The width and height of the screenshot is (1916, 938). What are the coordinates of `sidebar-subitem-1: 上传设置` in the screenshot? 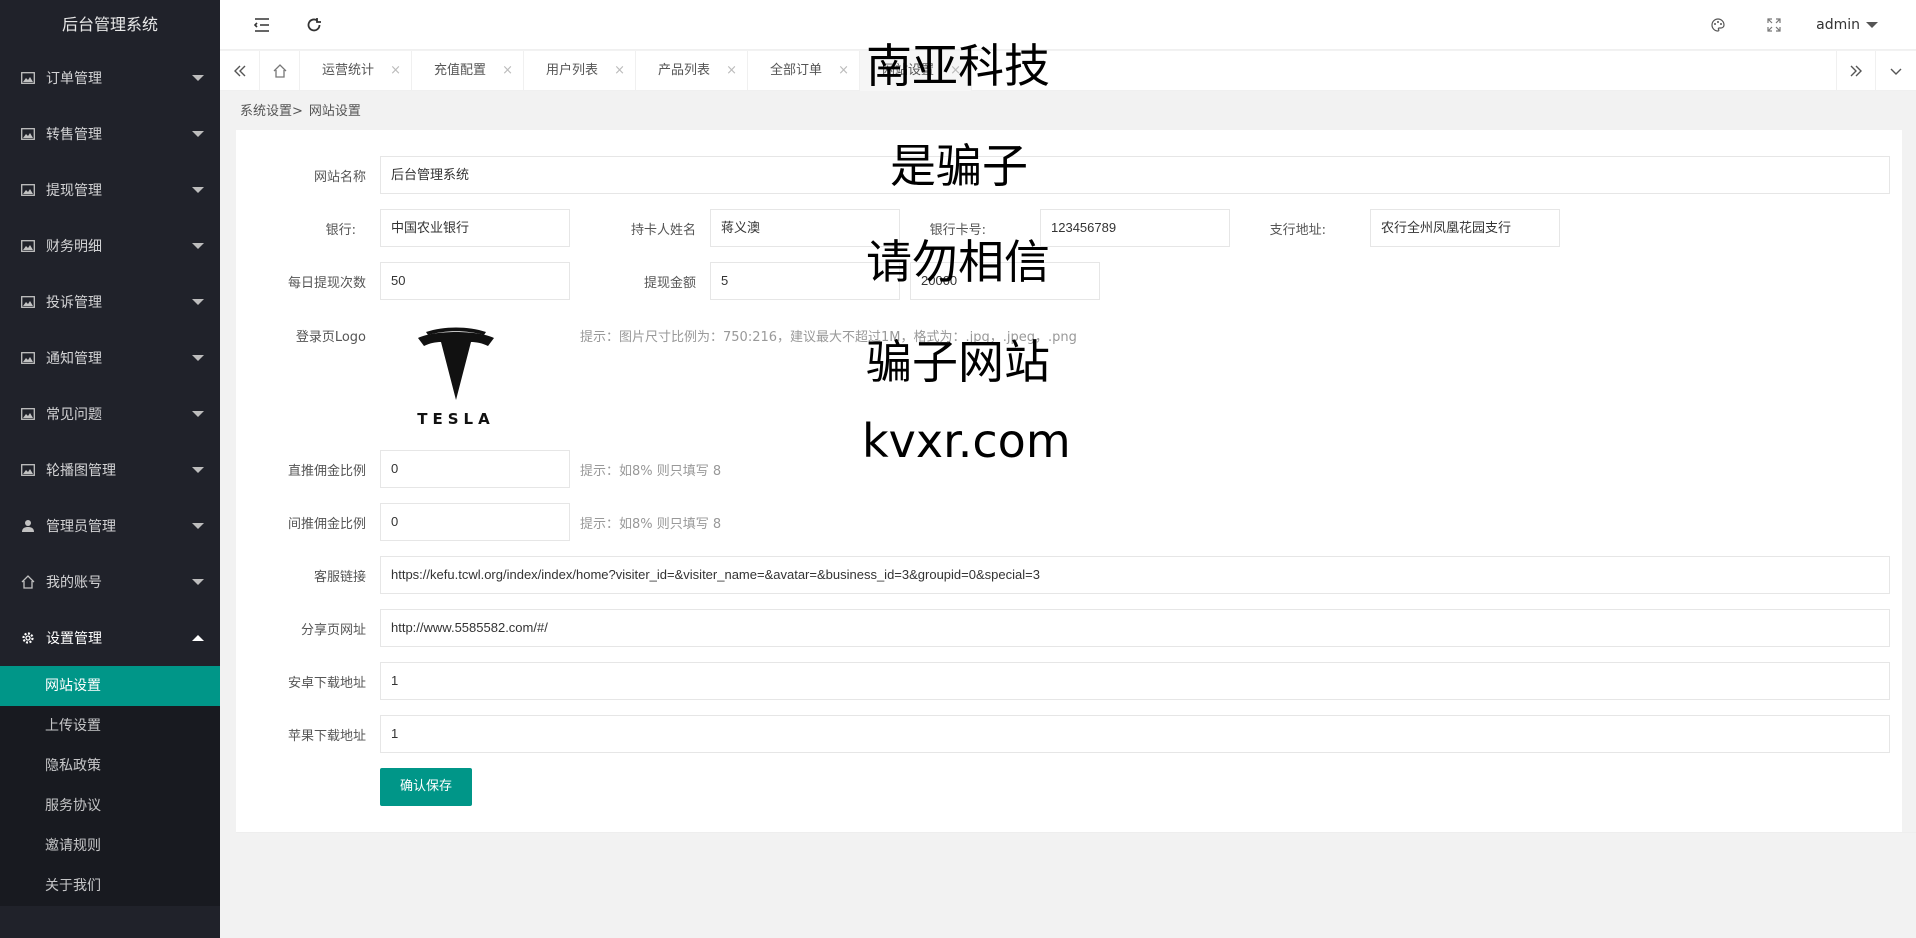 It's located at (110, 726).